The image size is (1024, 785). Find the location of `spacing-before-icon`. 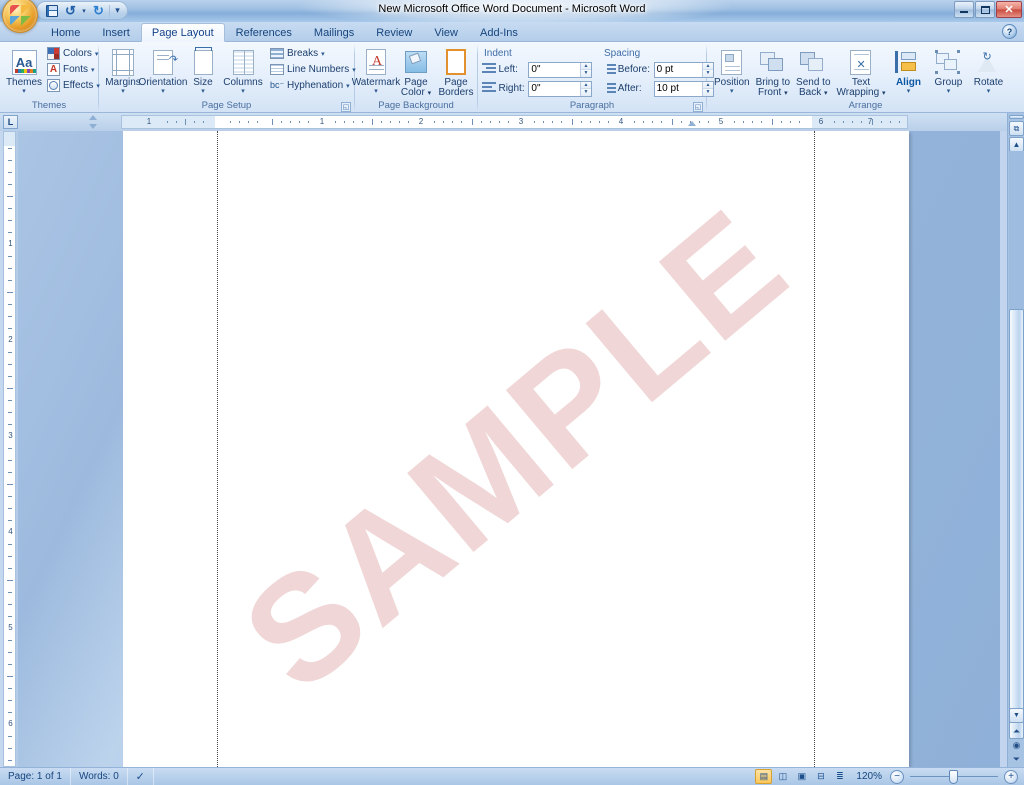

spacing-before-icon is located at coordinates (609, 69).